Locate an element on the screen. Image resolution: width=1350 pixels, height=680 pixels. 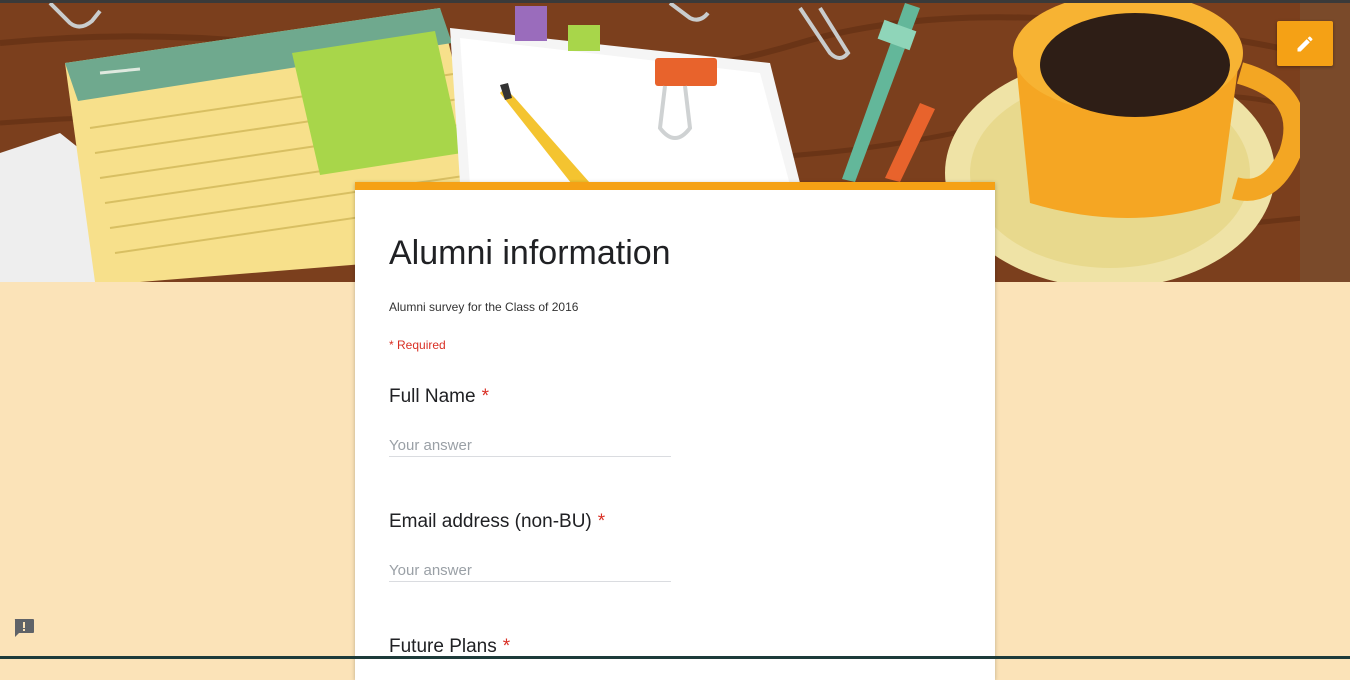
question-label: Future Plans is located at coordinates (443, 646).